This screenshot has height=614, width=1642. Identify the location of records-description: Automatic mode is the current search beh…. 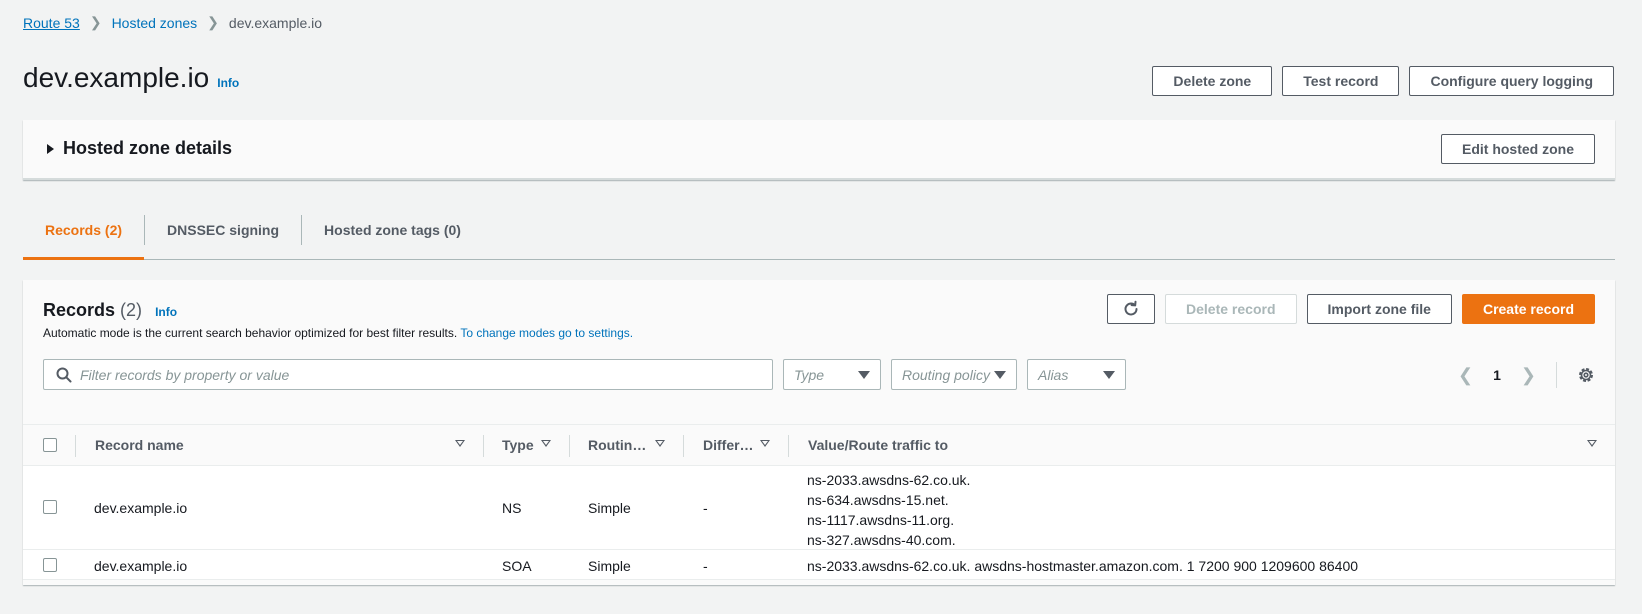
(338, 333).